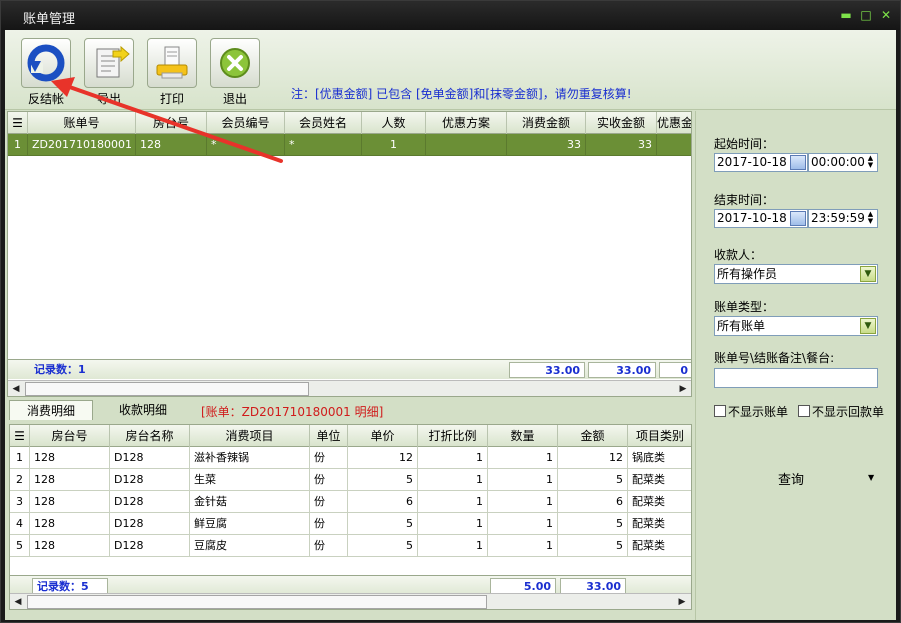 This screenshot has width=901, height=623. What do you see at coordinates (744, 144) in the screenshot?
I see `start-time-label: 起始时间：` at bounding box center [744, 144].